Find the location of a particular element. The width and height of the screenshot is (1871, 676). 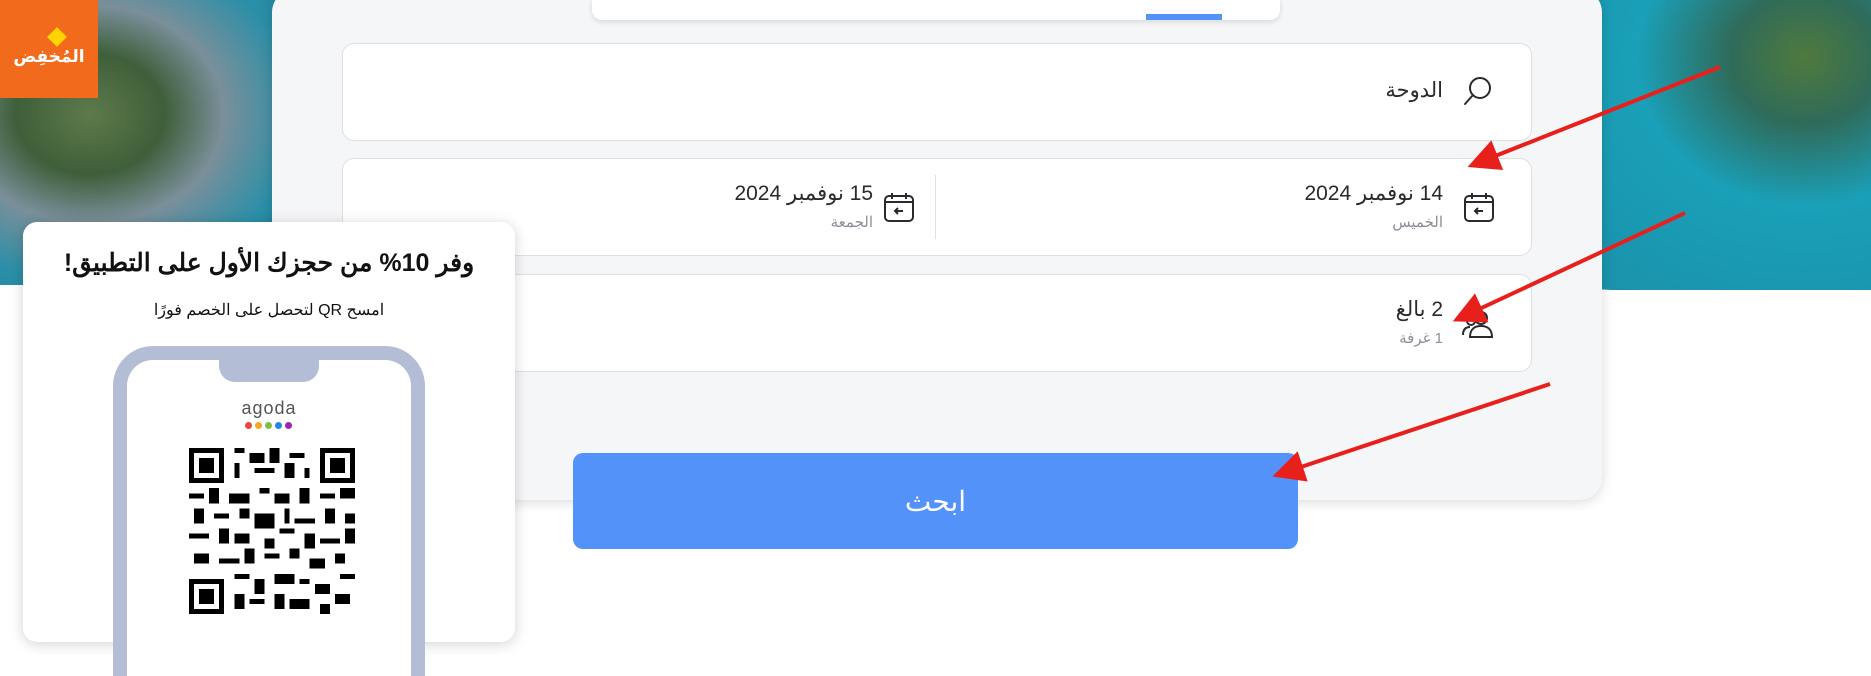

adults-value: 2 بالغ is located at coordinates (1419, 309).